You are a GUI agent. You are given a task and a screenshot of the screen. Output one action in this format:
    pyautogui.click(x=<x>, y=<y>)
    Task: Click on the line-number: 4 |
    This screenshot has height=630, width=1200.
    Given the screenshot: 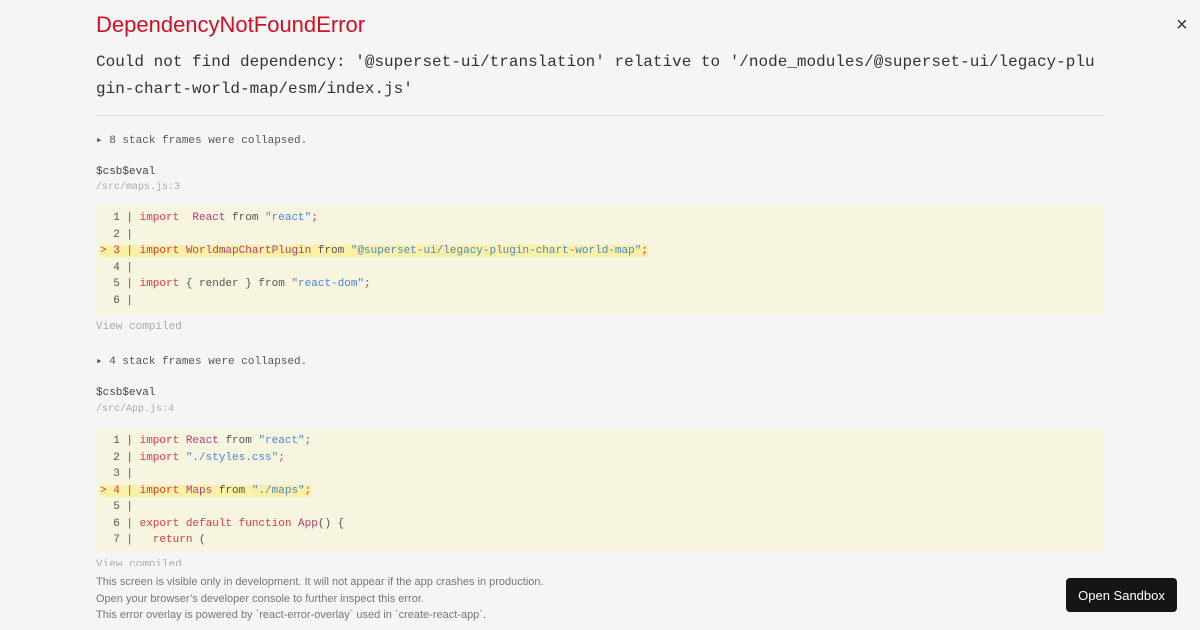 What is the action you would take?
    pyautogui.click(x=120, y=267)
    